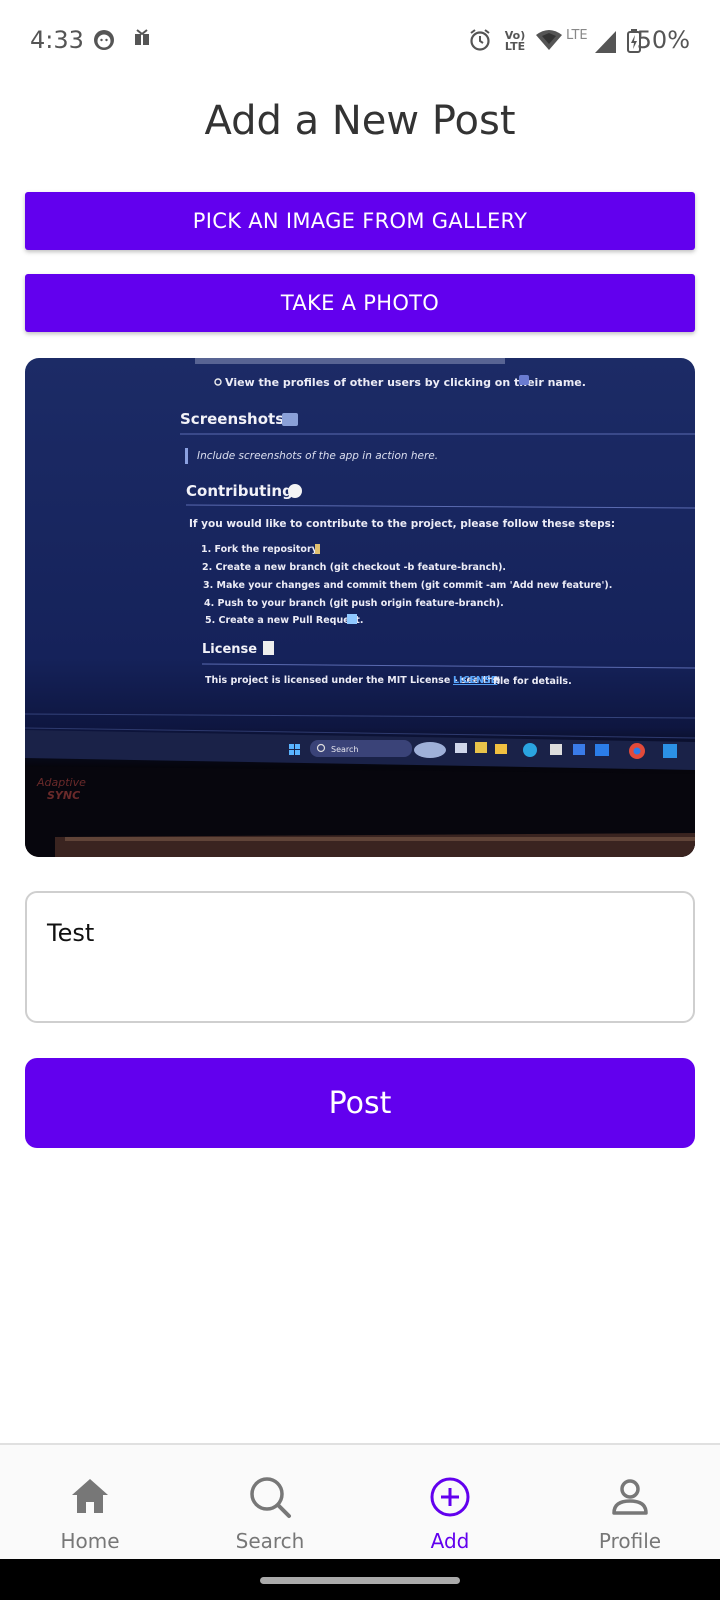 Image resolution: width=720 pixels, height=1600 pixels. I want to click on nav-add-label: Add, so click(450, 1541).